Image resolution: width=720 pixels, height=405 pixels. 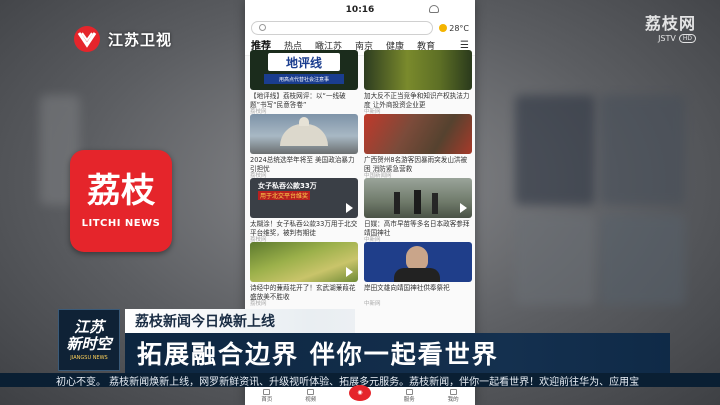 I want to click on channel-logo-mark, so click(x=87, y=39).